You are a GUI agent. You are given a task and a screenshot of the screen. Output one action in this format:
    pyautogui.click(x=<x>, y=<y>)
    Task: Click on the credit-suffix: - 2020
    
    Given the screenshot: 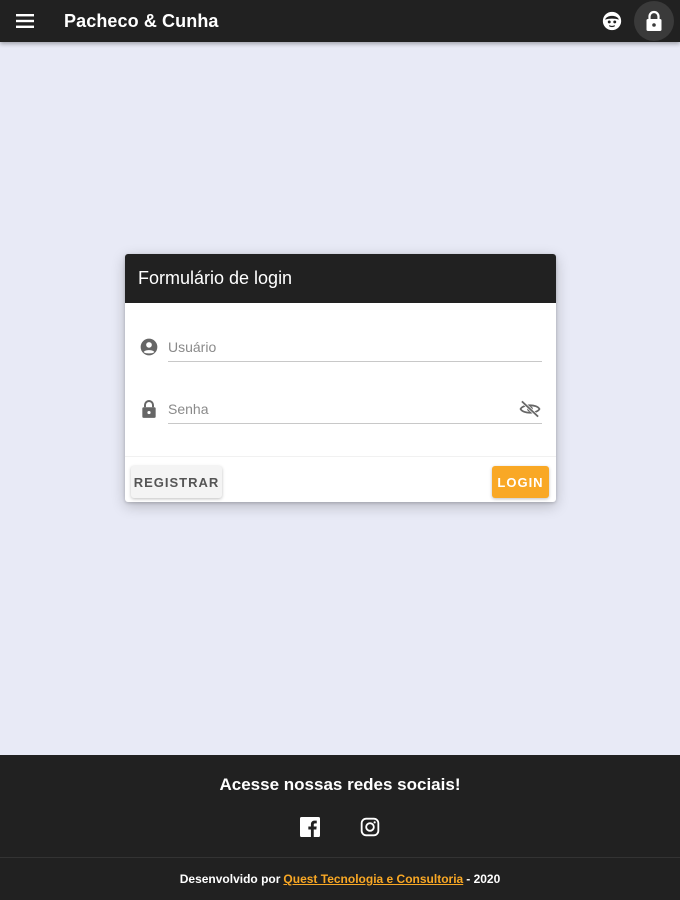 What is the action you would take?
    pyautogui.click(x=483, y=879)
    